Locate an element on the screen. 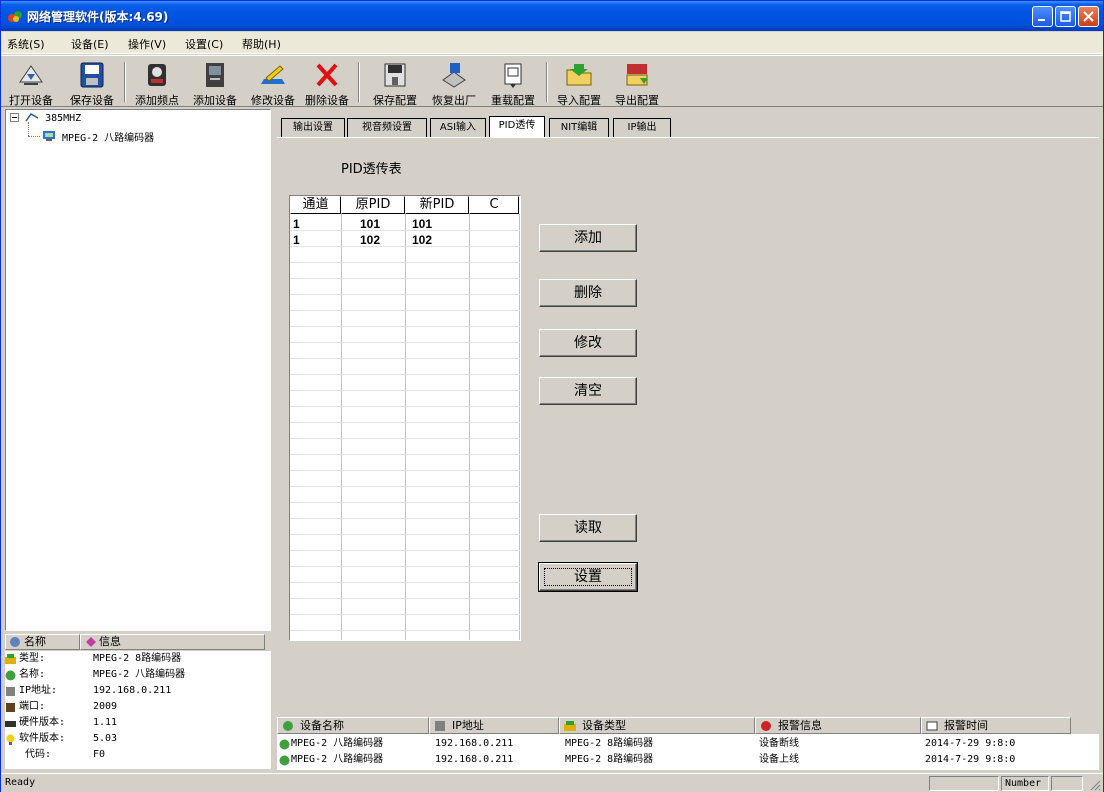 The image size is (1104, 792). tab-asi-input: ASI输入 is located at coordinates (458, 127).